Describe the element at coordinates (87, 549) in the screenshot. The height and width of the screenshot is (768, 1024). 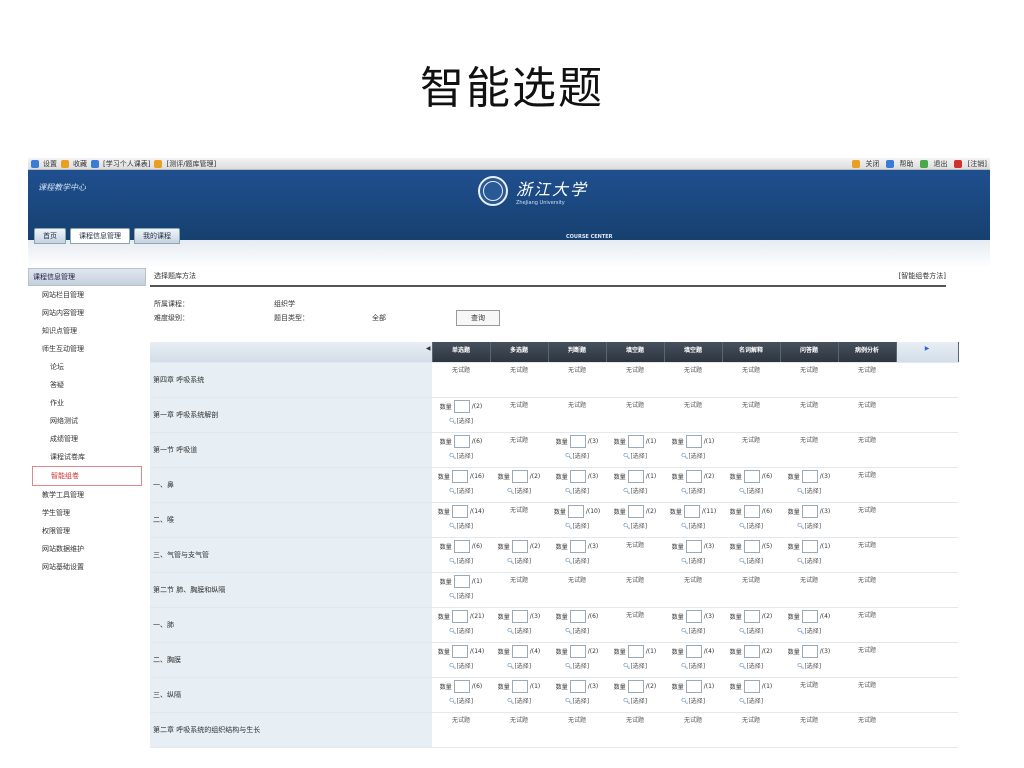
I see `sidebar-item: 网站数据维护` at that location.